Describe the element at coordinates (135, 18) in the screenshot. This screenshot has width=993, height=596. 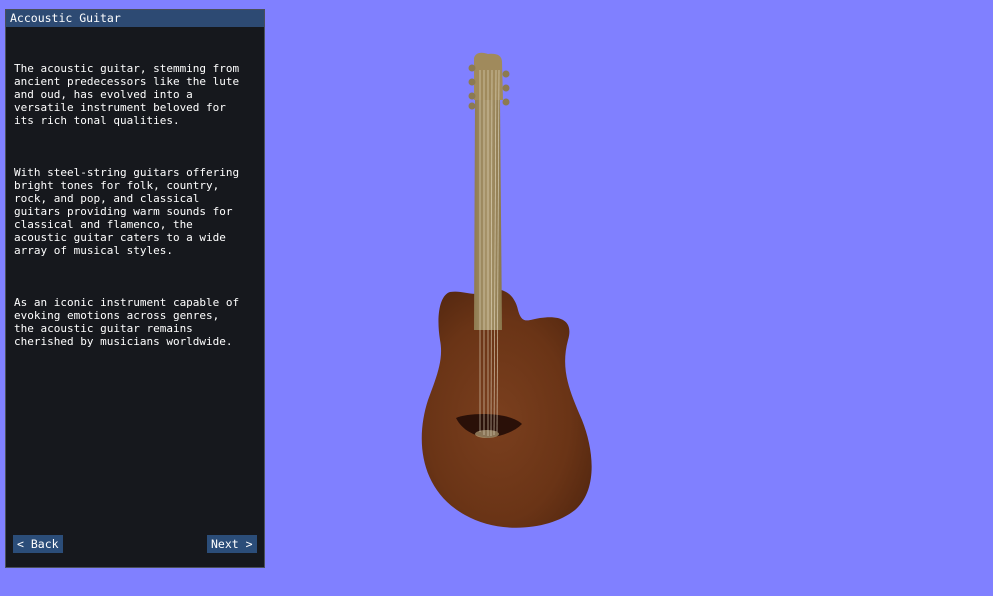
I see `panel-title: Accoustic Guitar` at that location.